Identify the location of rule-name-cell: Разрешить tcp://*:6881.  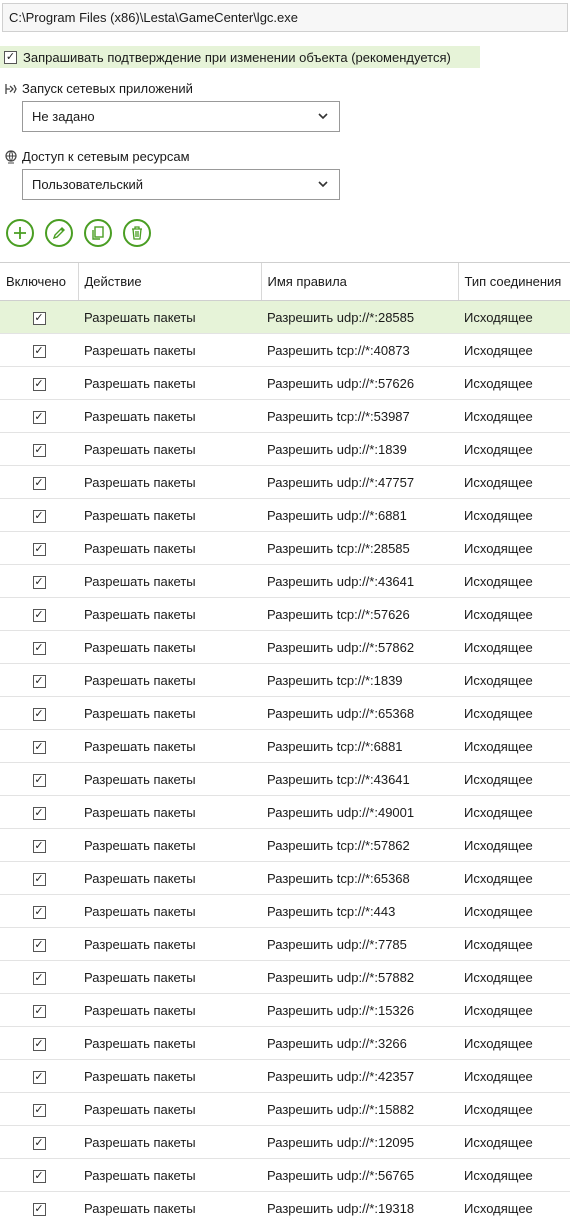
(359, 746).